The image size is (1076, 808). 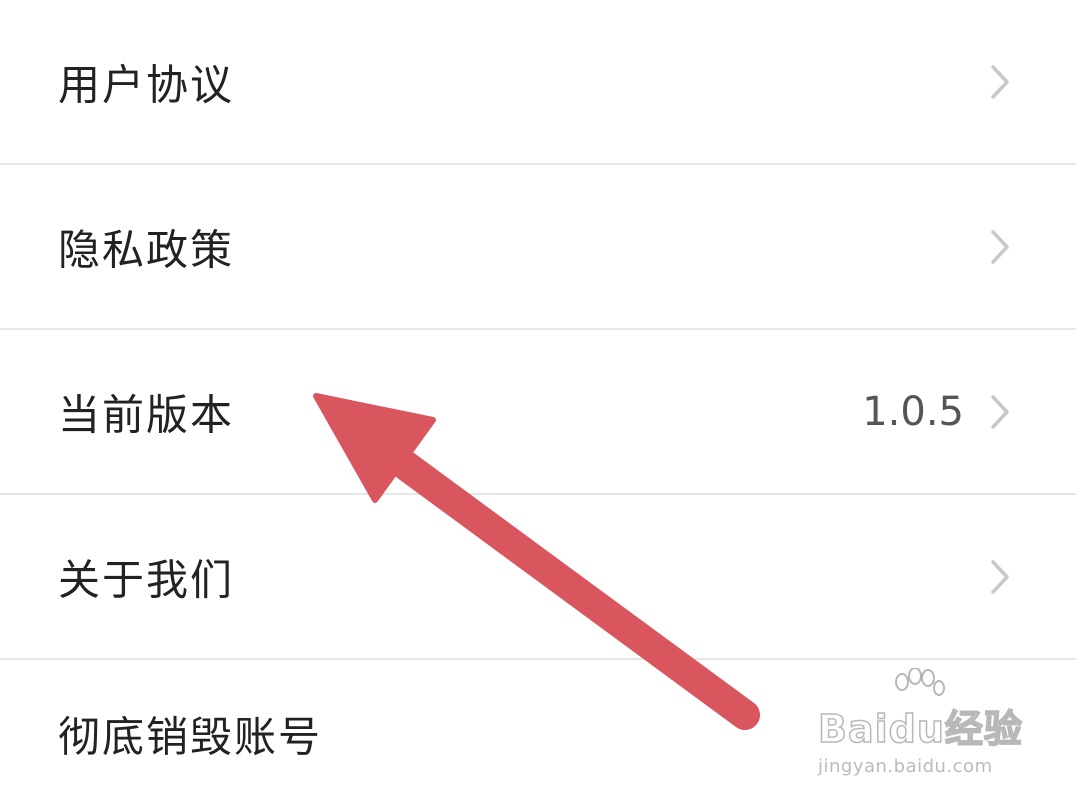 I want to click on version-value: 1.0.5, so click(x=913, y=411).